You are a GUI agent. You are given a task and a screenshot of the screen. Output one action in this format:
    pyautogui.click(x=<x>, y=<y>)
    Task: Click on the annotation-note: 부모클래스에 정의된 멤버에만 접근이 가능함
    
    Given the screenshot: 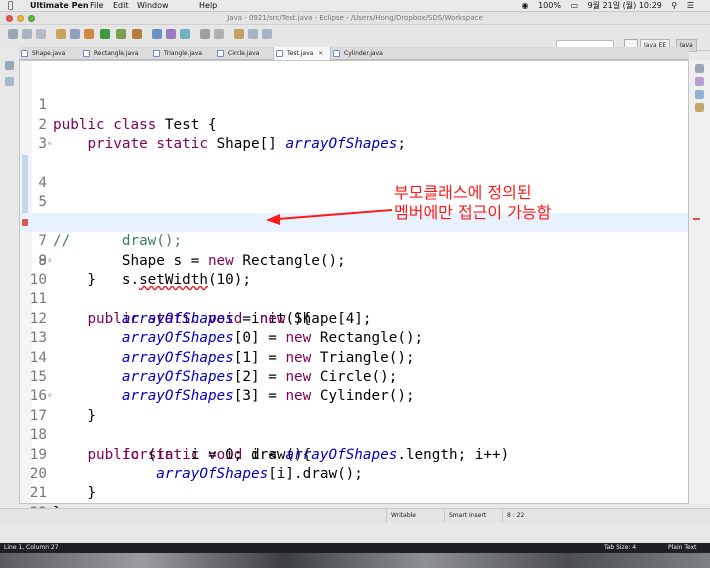 What is the action you would take?
    pyautogui.click(x=514, y=203)
    